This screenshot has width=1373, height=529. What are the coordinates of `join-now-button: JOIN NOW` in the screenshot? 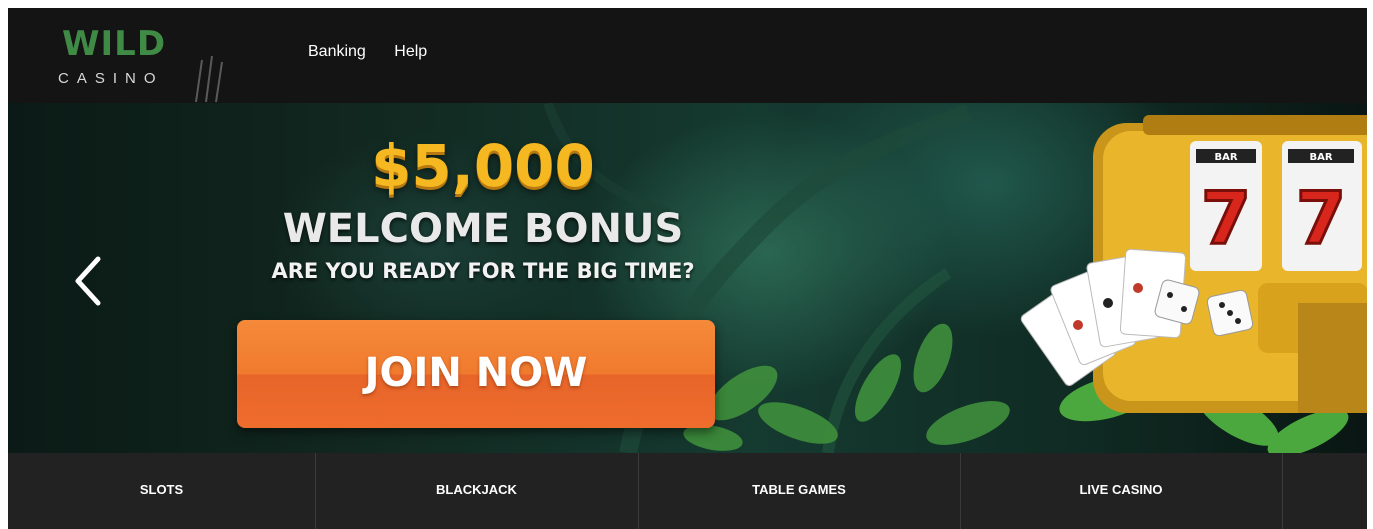 It's located at (476, 374).